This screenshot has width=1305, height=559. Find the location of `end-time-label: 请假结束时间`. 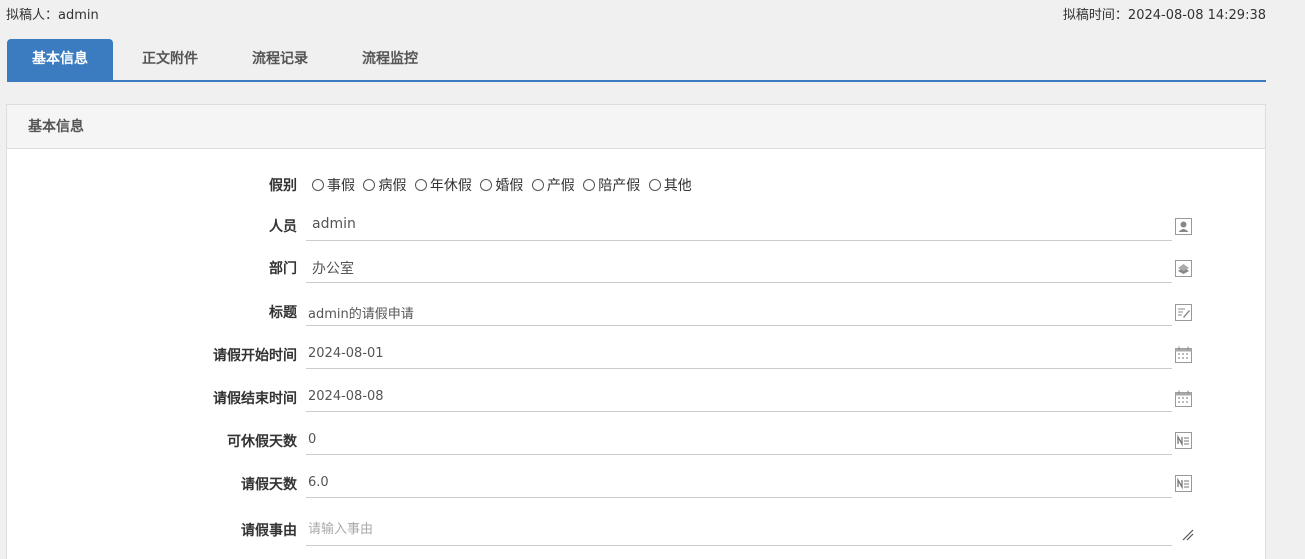

end-time-label: 请假结束时间 is located at coordinates (255, 399).